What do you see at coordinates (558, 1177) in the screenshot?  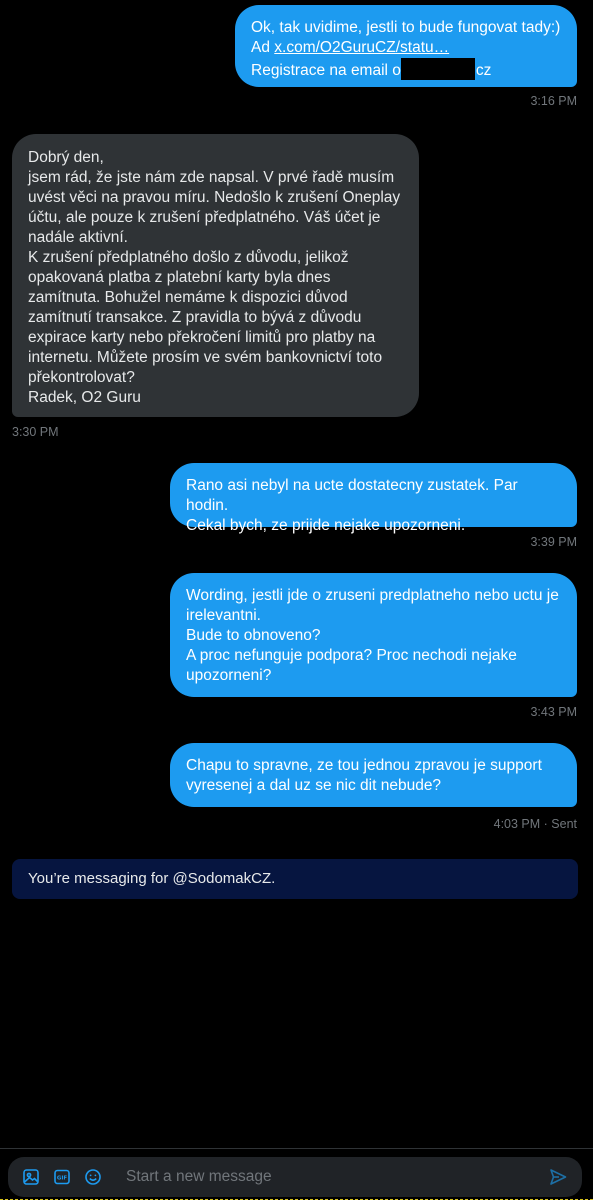 I see `send-icon` at bounding box center [558, 1177].